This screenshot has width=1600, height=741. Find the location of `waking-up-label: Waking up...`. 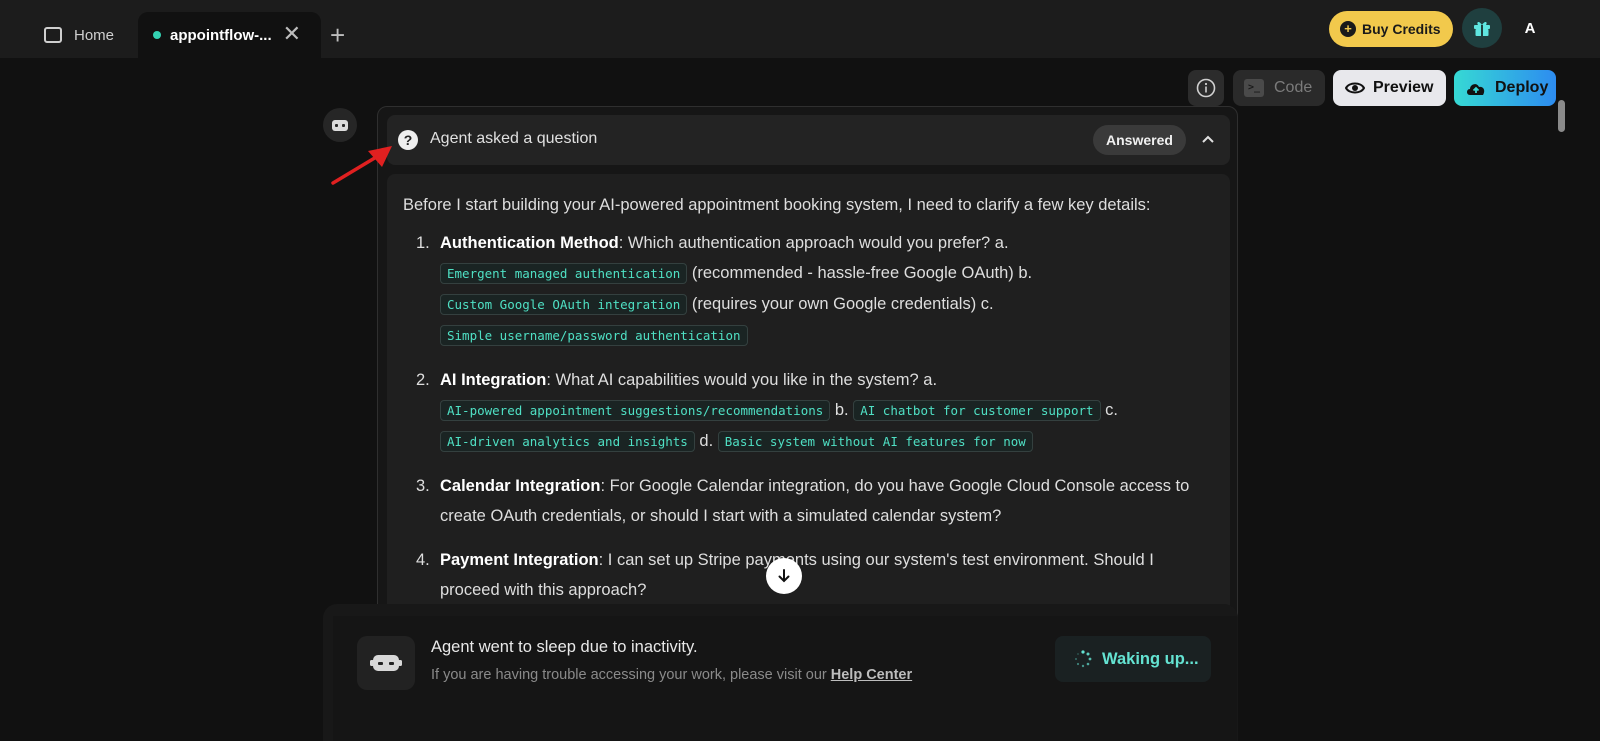

waking-up-label: Waking up... is located at coordinates (1150, 658).